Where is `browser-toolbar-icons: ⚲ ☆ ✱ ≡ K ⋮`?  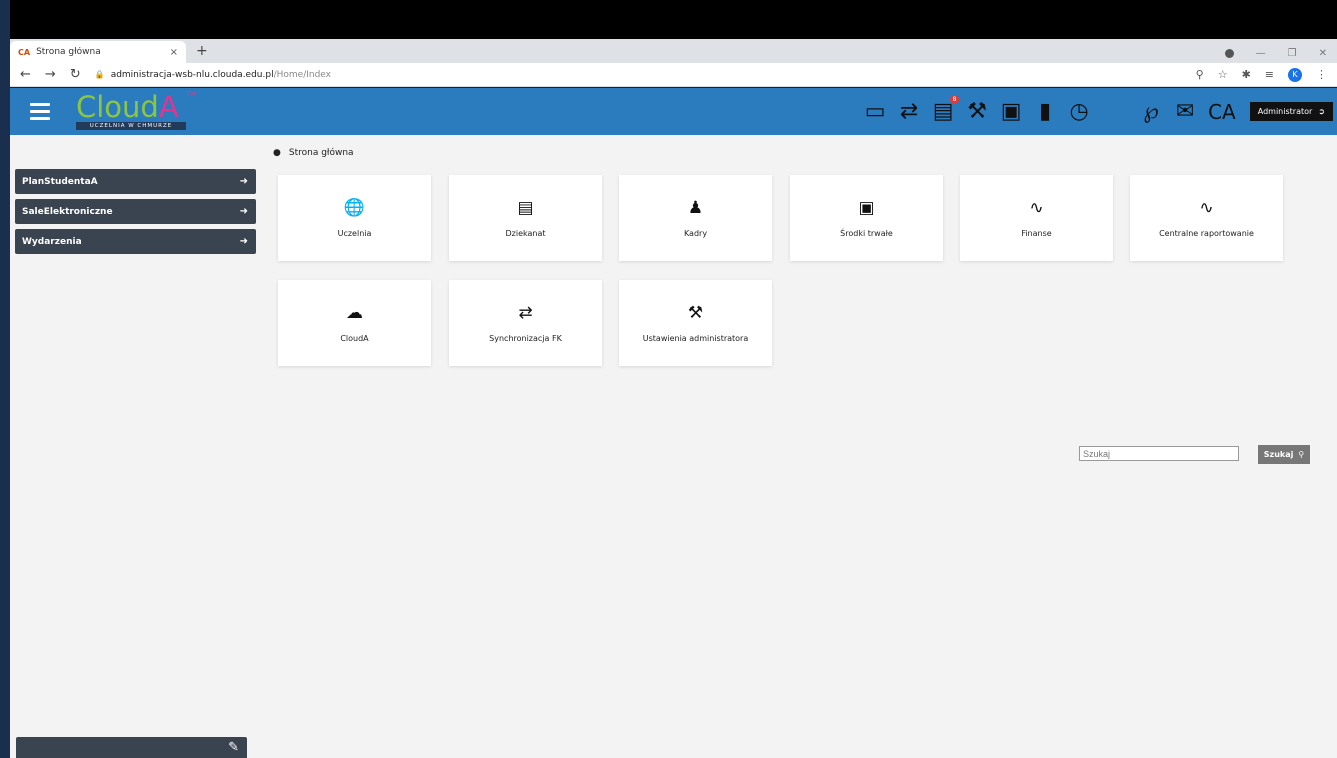
browser-toolbar-icons: ⚲ ☆ ✱ ≡ K ⋮ is located at coordinates (1261, 74).